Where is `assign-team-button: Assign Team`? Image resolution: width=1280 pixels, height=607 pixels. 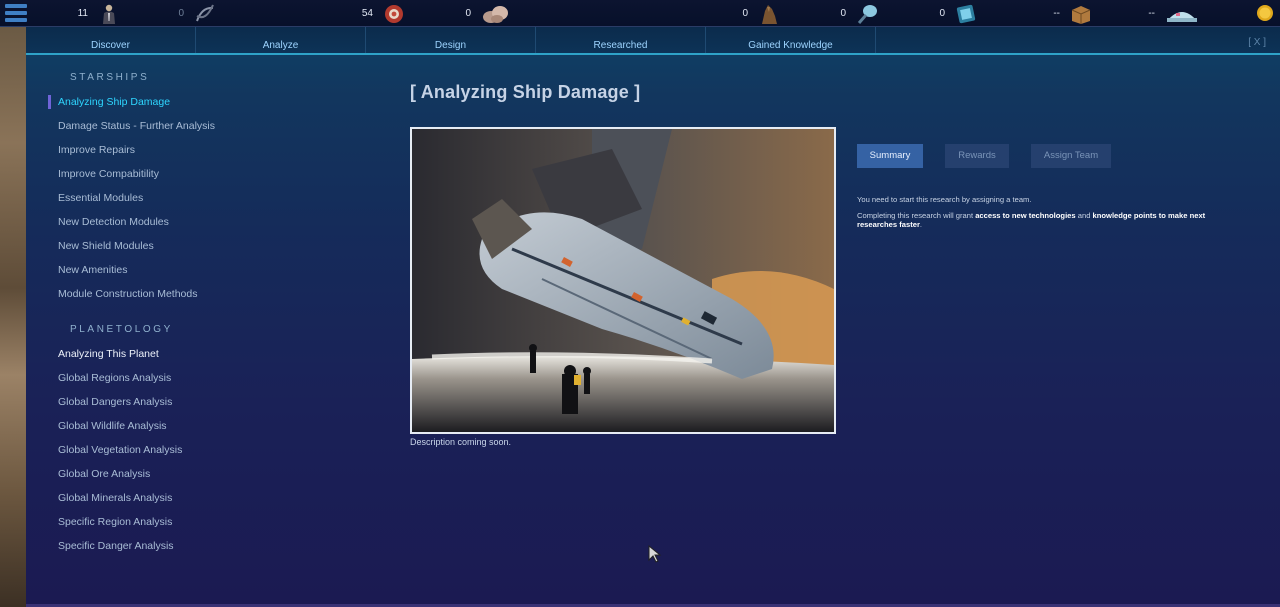 assign-team-button: Assign Team is located at coordinates (1071, 156).